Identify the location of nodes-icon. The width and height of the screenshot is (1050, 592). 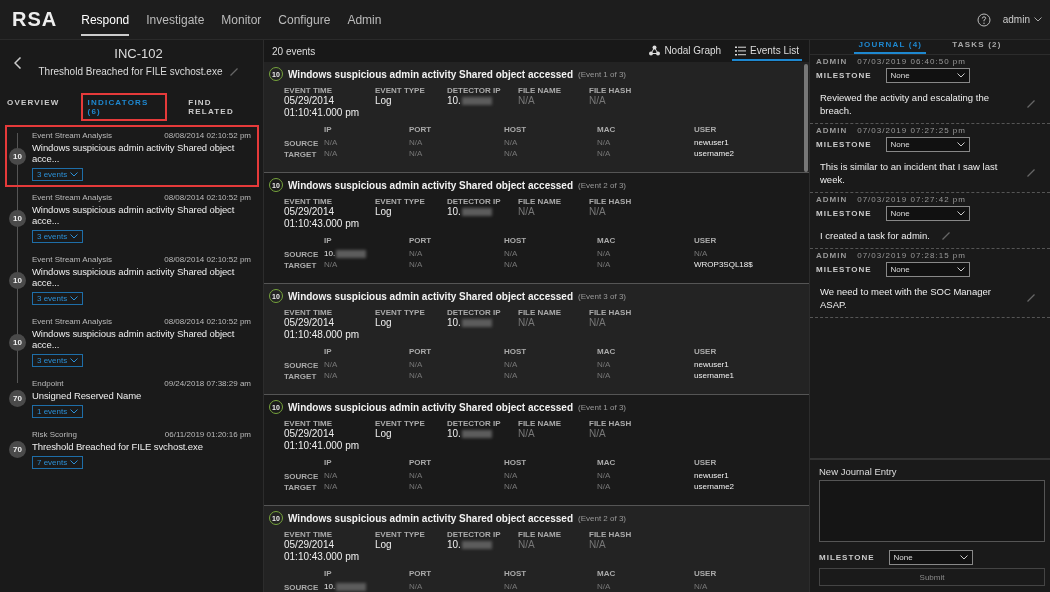
(655, 50).